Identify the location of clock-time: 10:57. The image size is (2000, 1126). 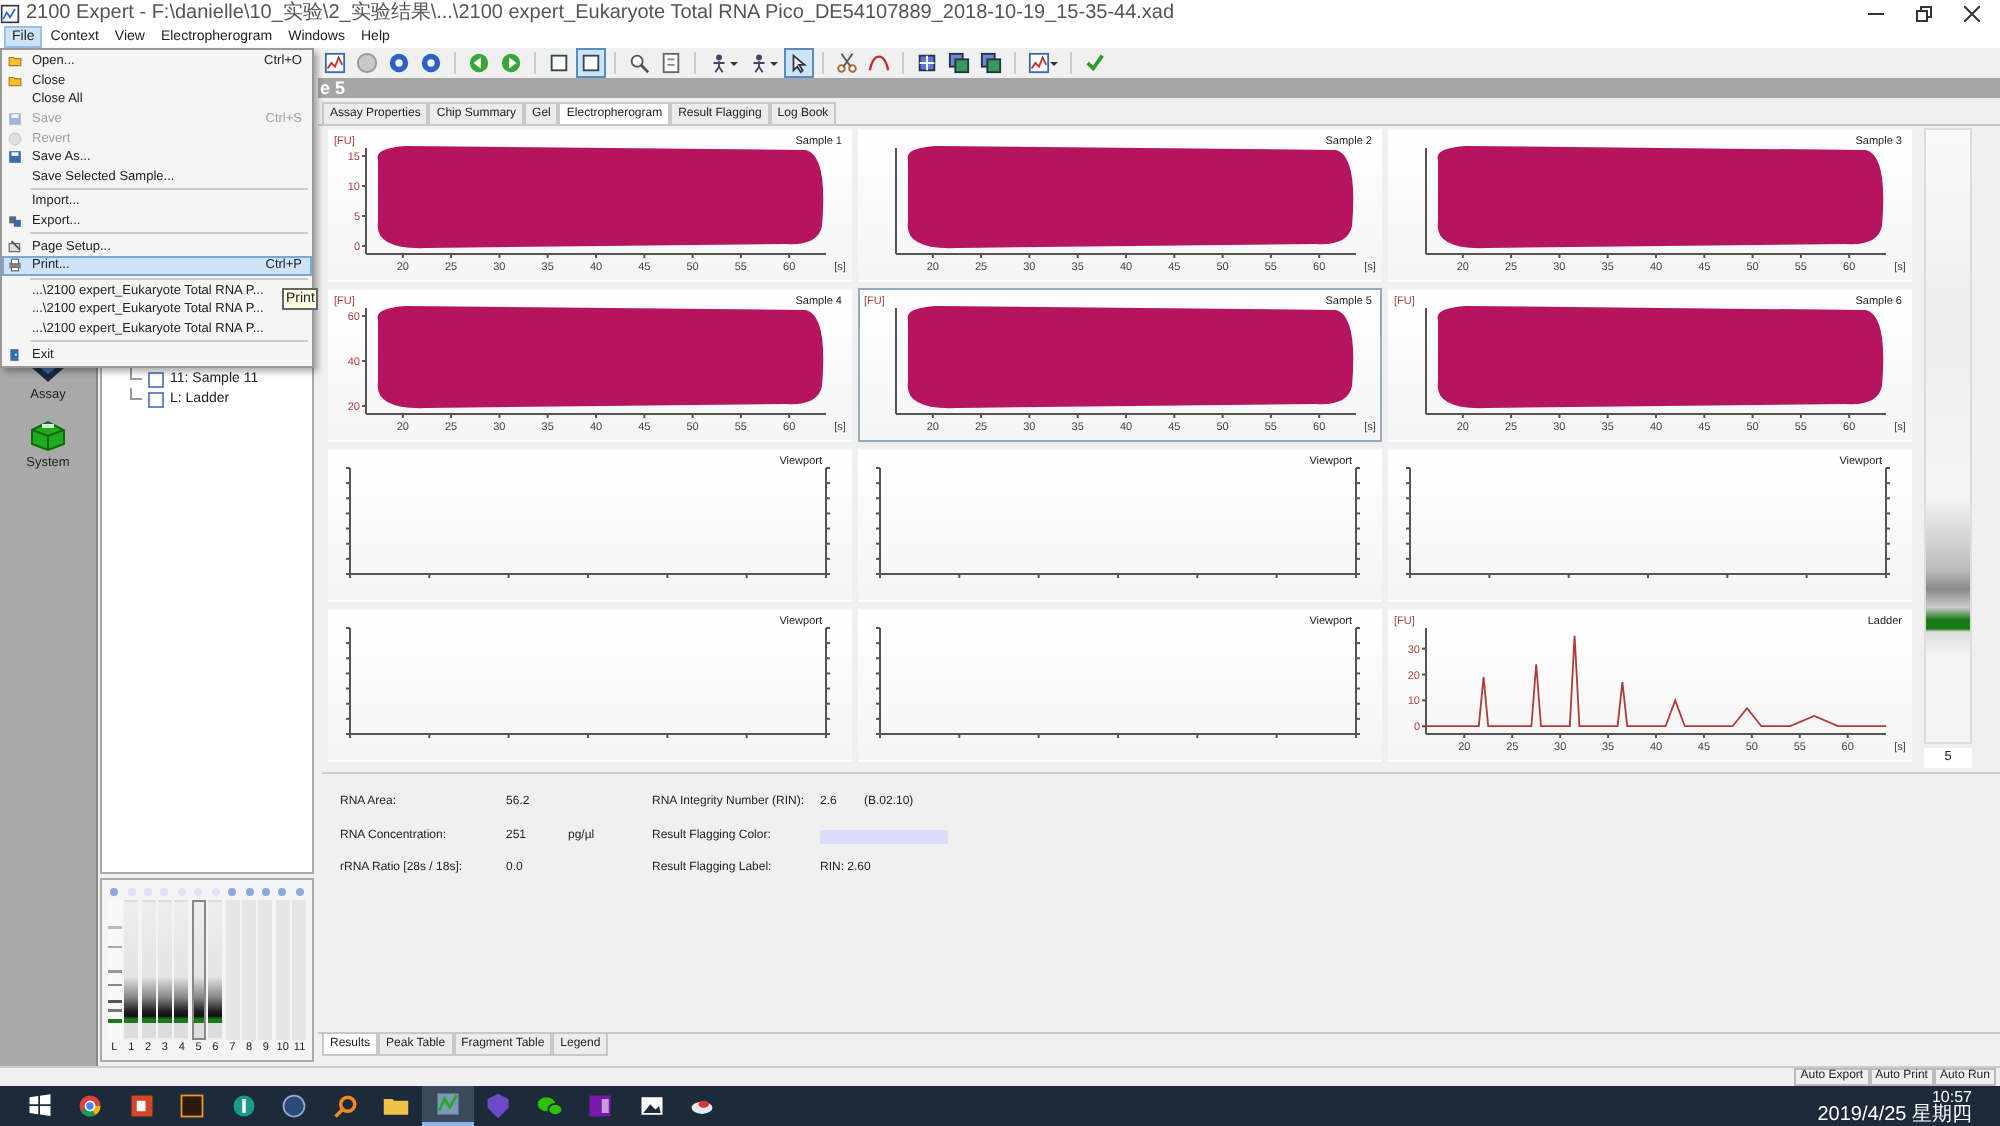
(1951, 1096).